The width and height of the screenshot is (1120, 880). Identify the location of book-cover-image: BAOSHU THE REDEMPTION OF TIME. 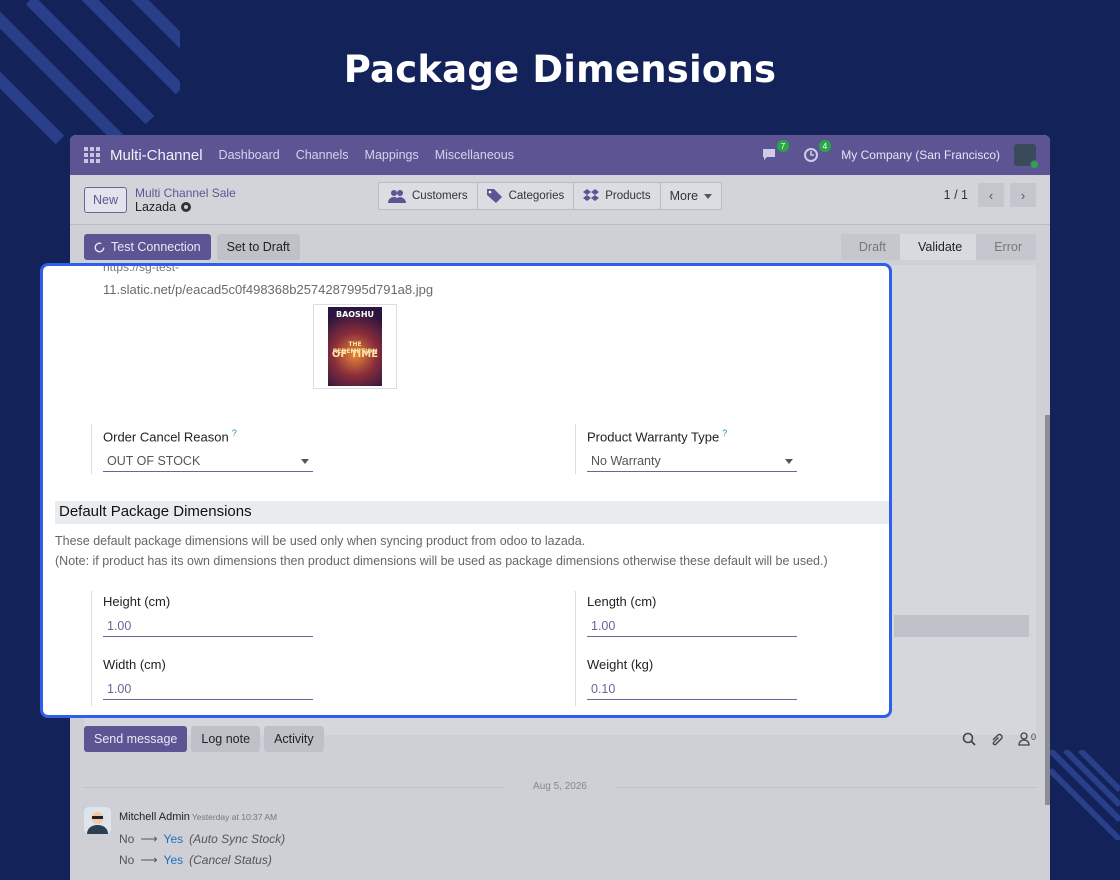
(355, 346).